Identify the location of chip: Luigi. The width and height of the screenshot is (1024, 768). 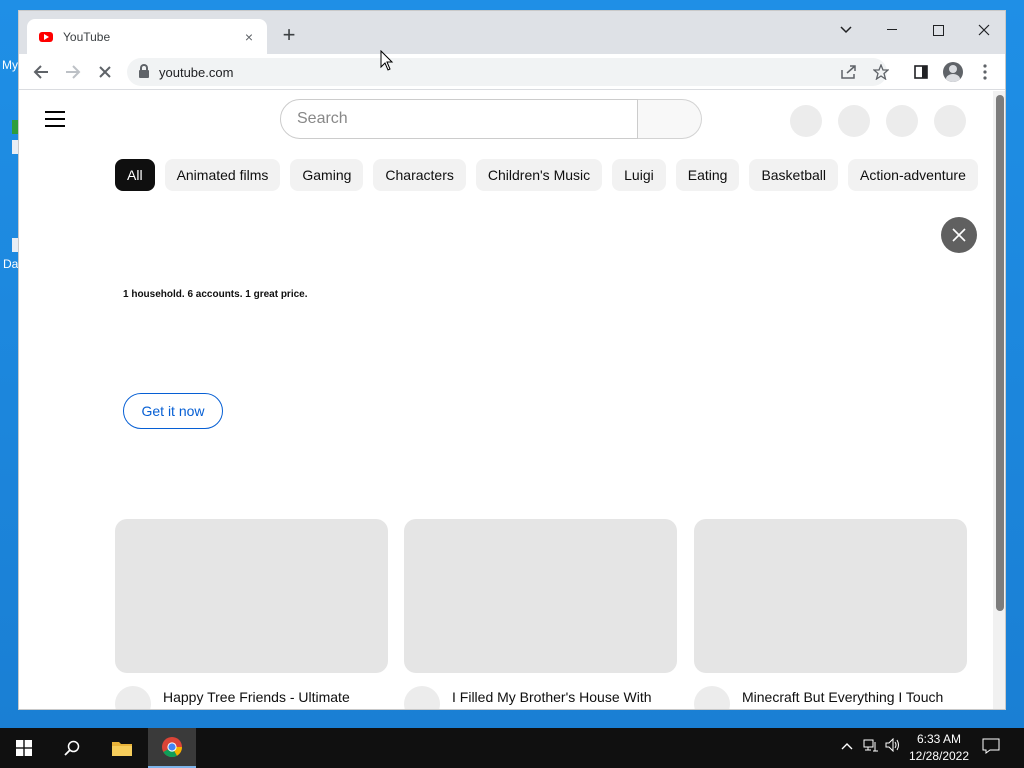
(639, 175).